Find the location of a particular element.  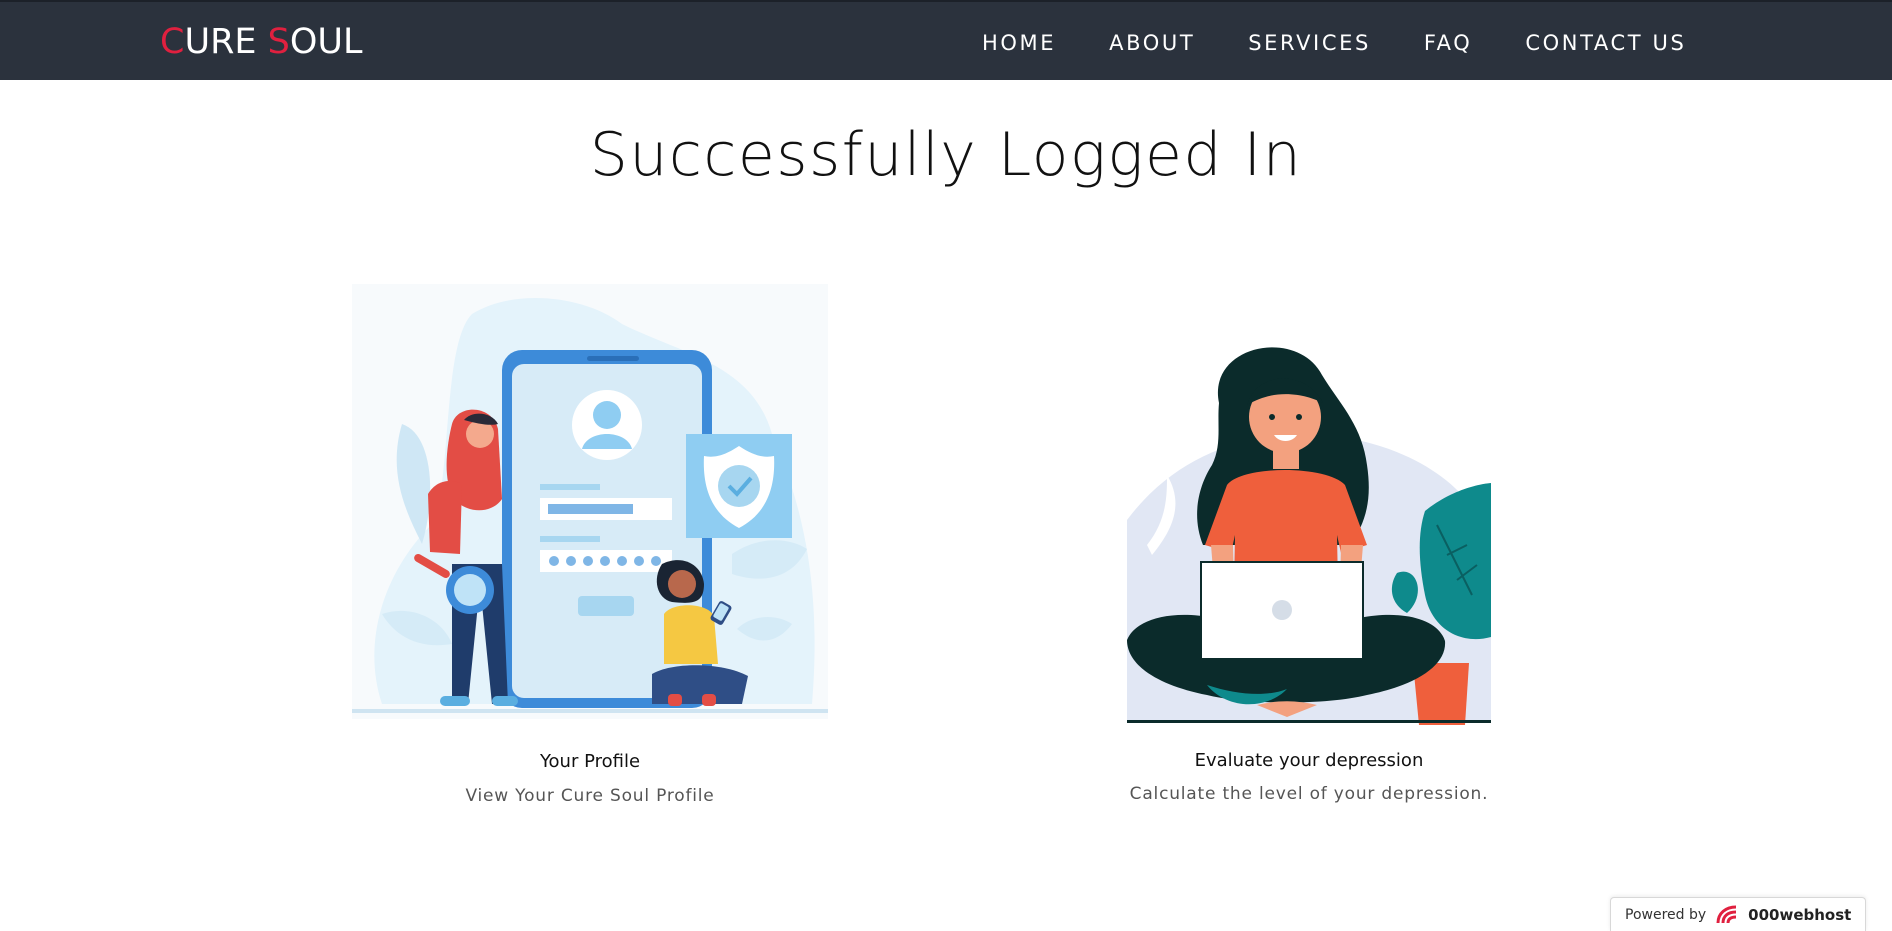

profile-card-text: View Your Cure Soul Profile is located at coordinates (590, 796).